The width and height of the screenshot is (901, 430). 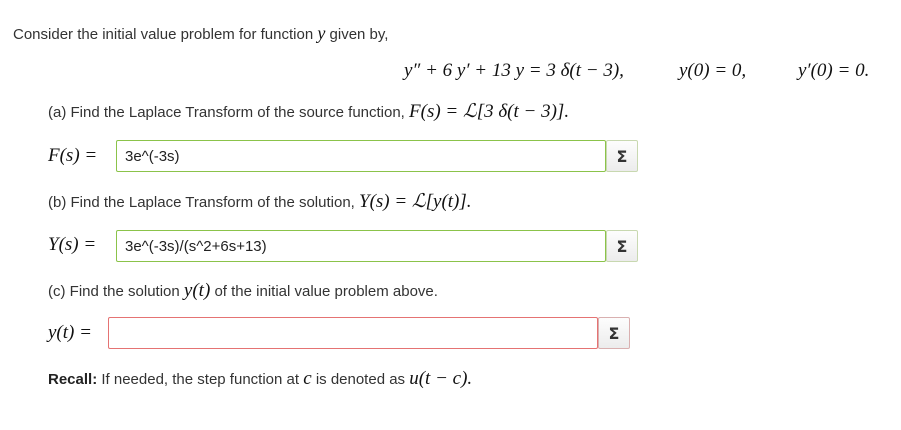 I want to click on recall-text-2: is denoted as, so click(x=360, y=379).